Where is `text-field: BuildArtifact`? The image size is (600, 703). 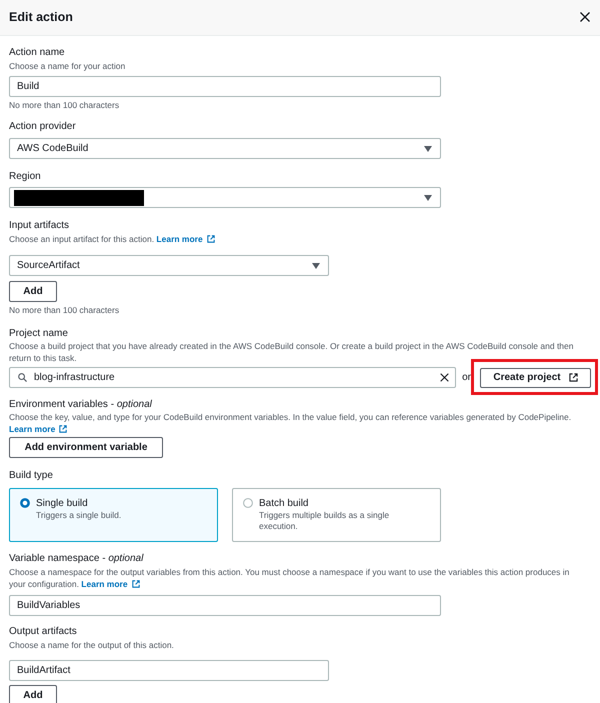
text-field: BuildArtifact is located at coordinates (169, 670).